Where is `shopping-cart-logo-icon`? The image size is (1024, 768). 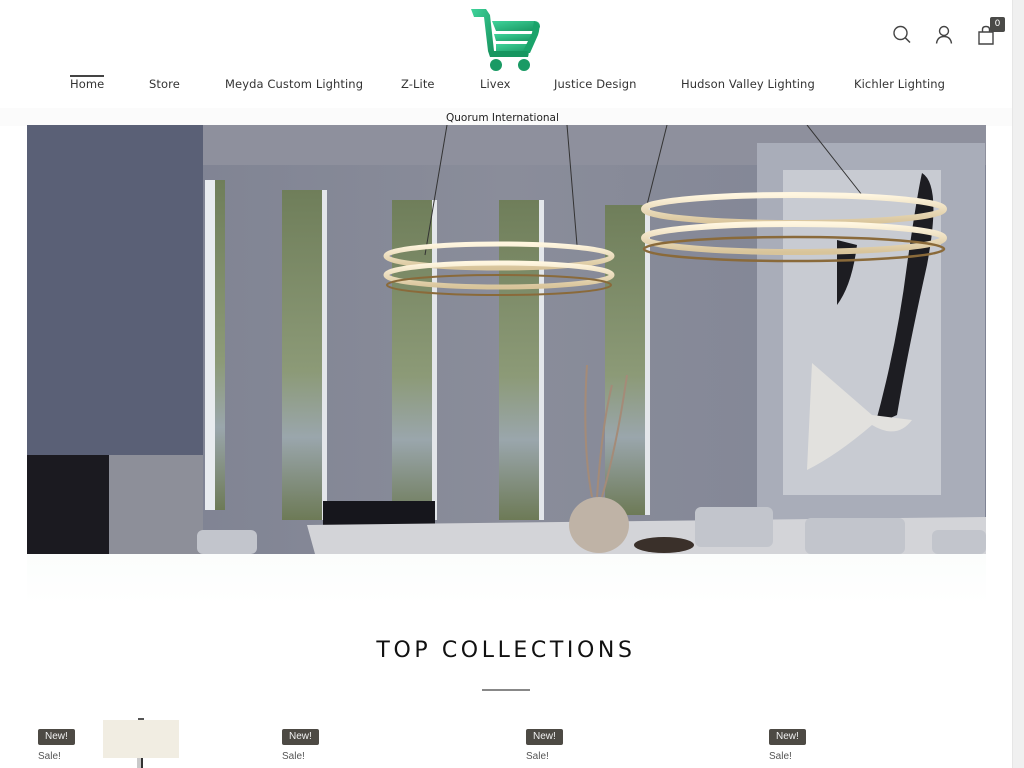
shopping-cart-logo-icon is located at coordinates (505, 40).